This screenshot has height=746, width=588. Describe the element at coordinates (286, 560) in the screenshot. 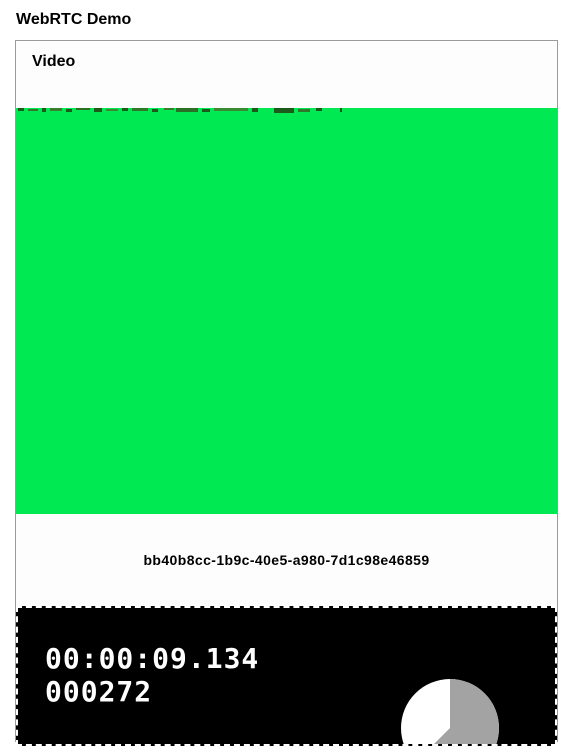

I see `session-id: bb40b8cc-1b9c-40e5-a980-7d1c98e46859` at that location.